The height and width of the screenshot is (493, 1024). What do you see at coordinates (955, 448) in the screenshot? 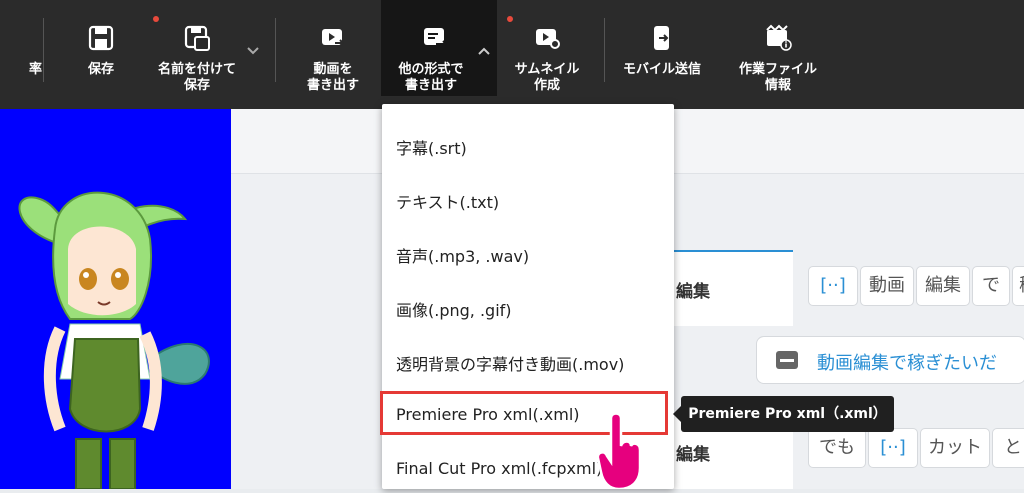
I see `chip-2-3: カット` at bounding box center [955, 448].